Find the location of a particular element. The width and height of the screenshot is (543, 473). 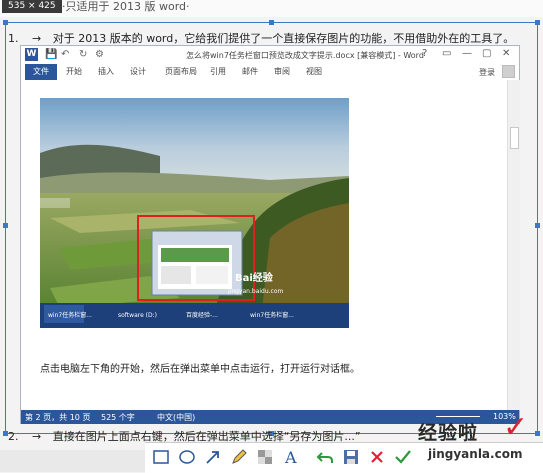

confirm-icon is located at coordinates (403, 457).